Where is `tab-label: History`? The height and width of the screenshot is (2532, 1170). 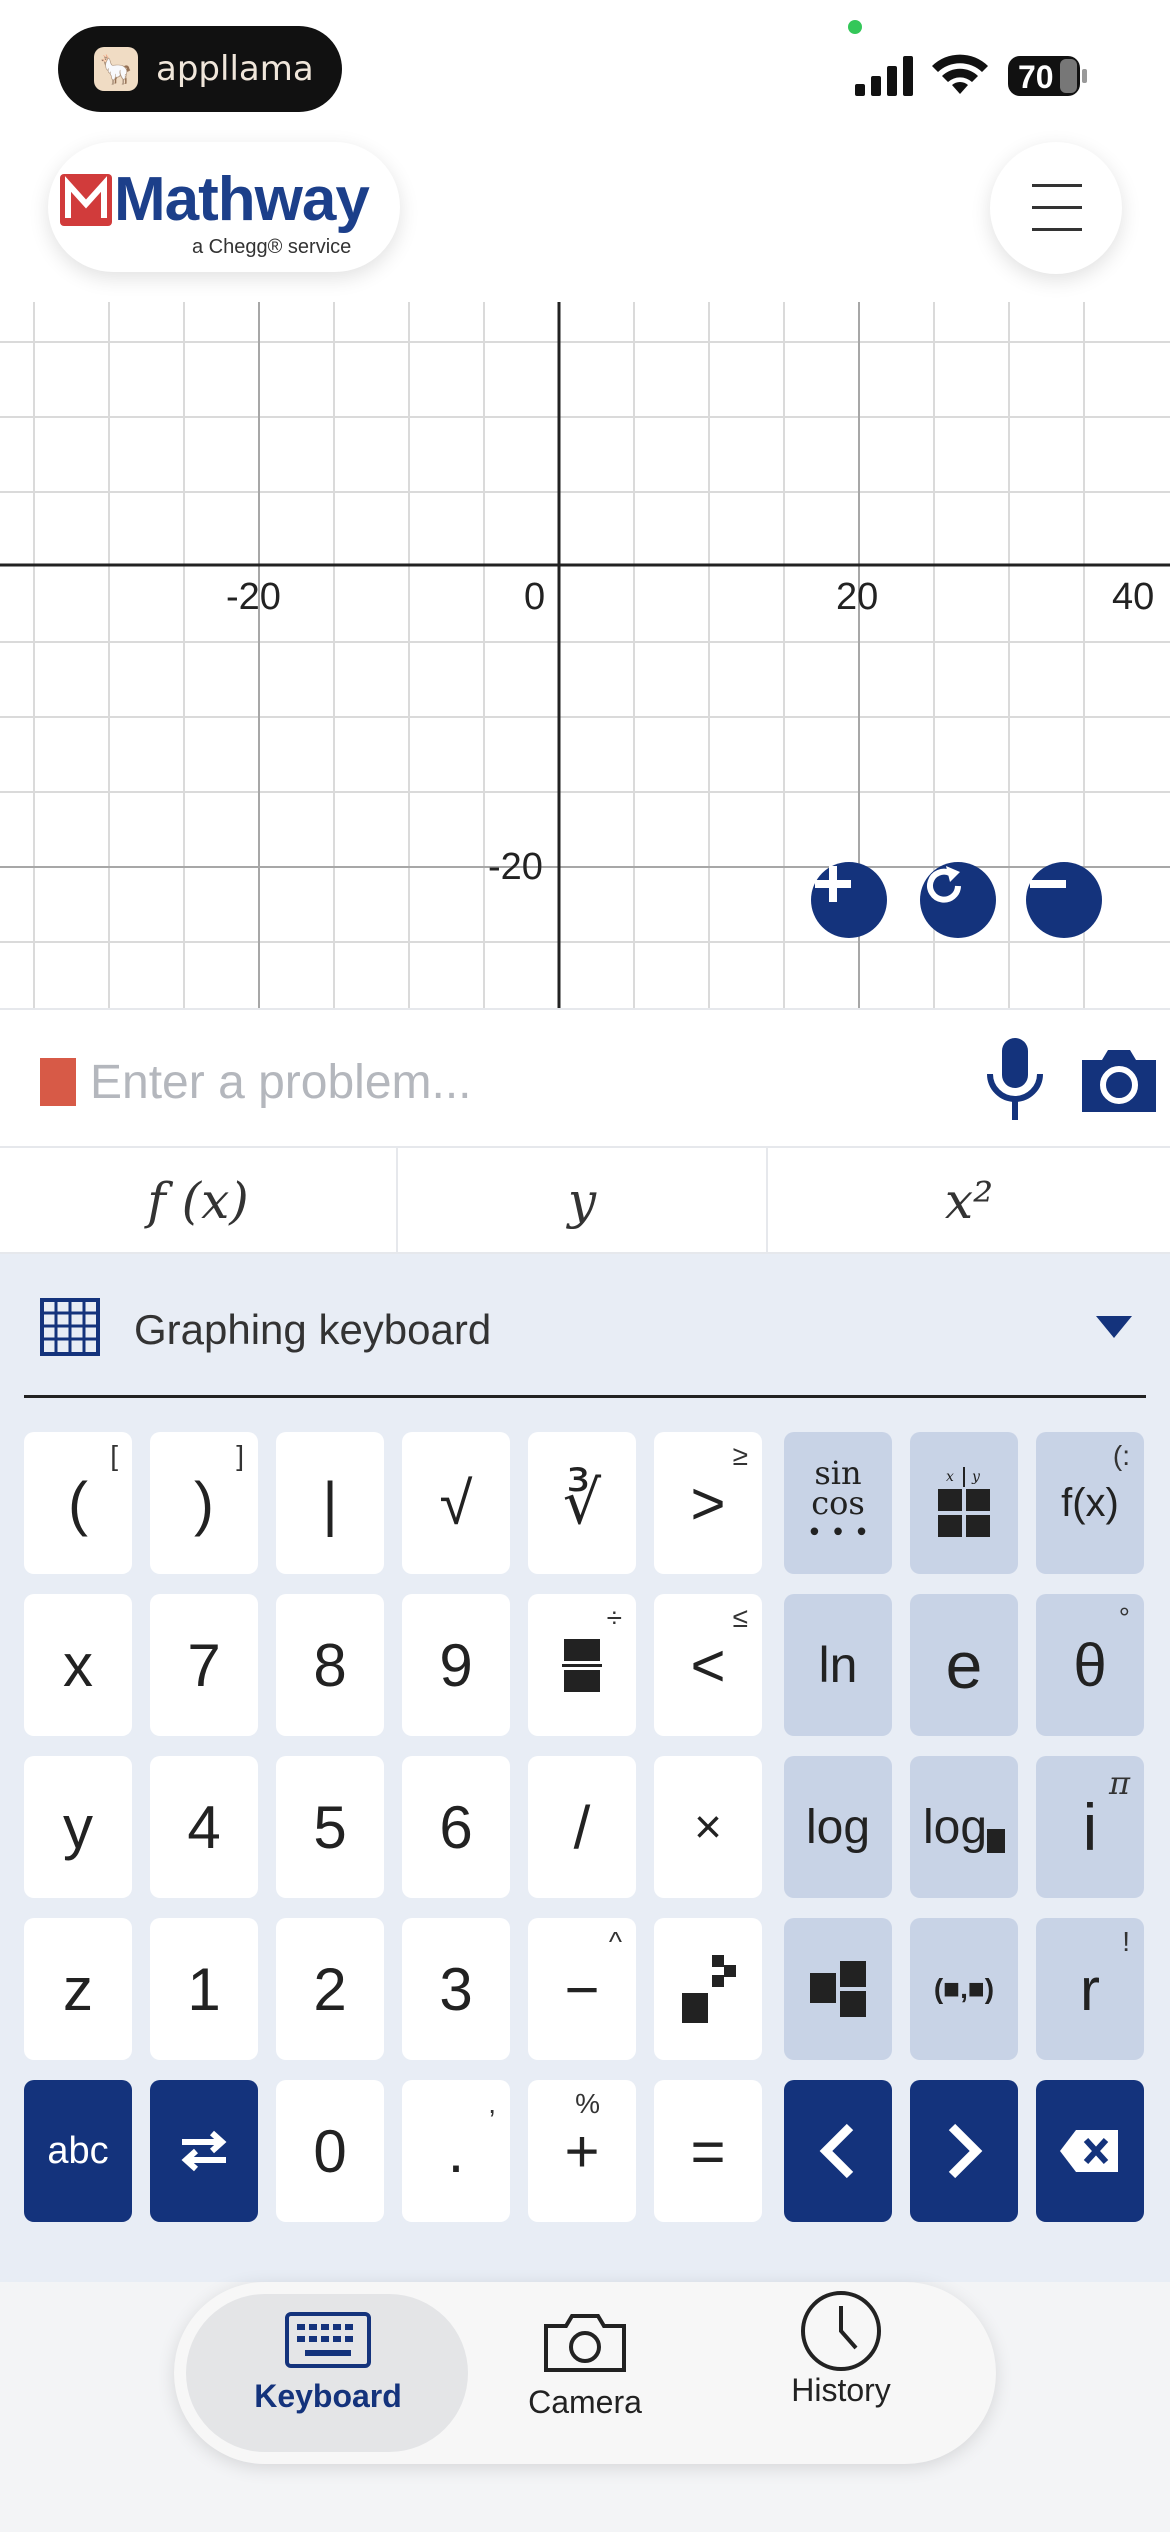
tab-label: History is located at coordinates (841, 2390).